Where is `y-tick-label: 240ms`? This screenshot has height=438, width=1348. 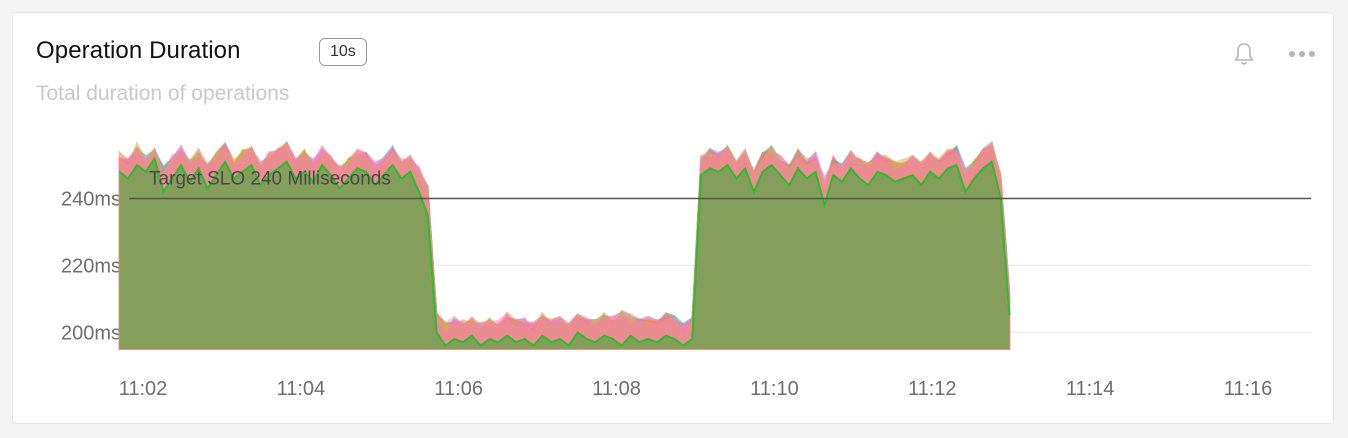 y-tick-label: 240ms is located at coordinates (91, 200).